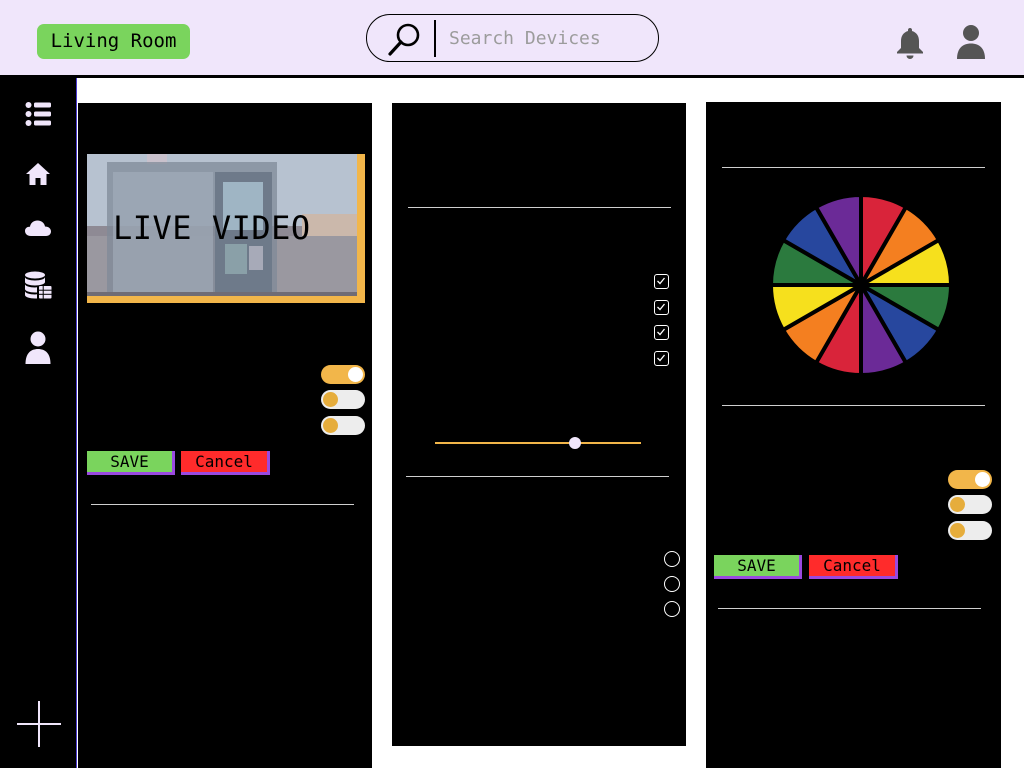 The height and width of the screenshot is (768, 1024). I want to click on list-icon, so click(38, 114).